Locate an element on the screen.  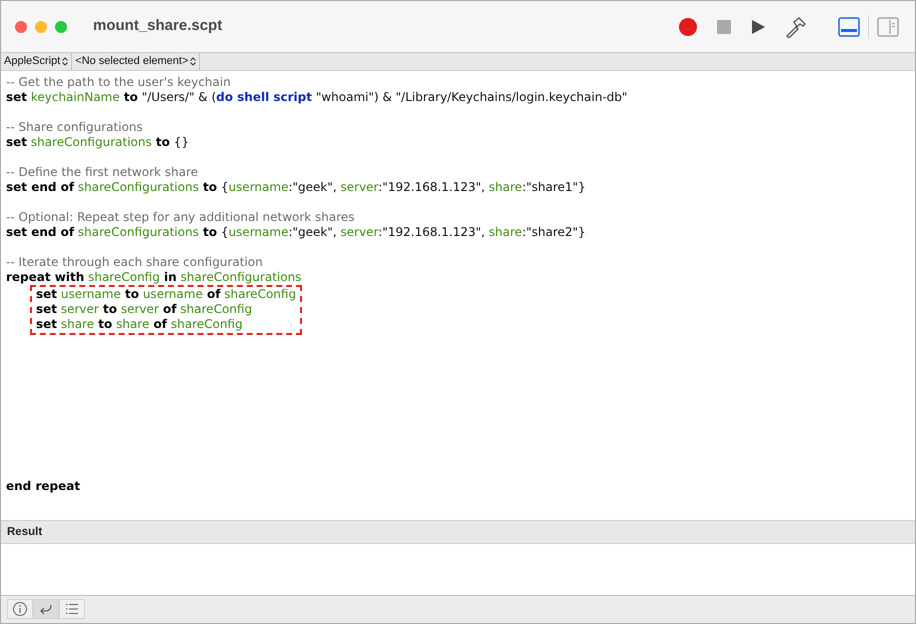
code-line: set server to server of shareConfig is located at coordinates (145, 309).